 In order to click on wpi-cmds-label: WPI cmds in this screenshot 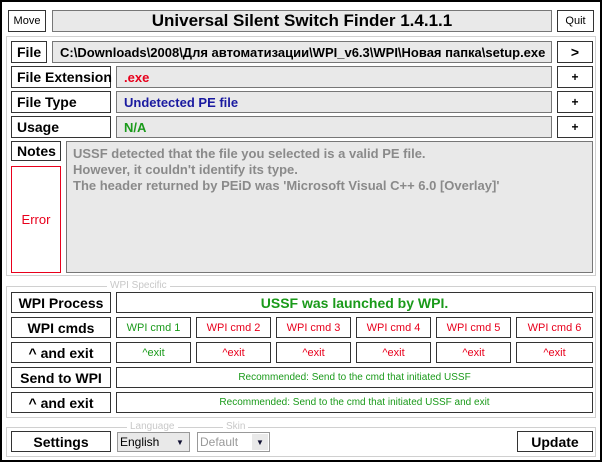, I will do `click(61, 327)`.